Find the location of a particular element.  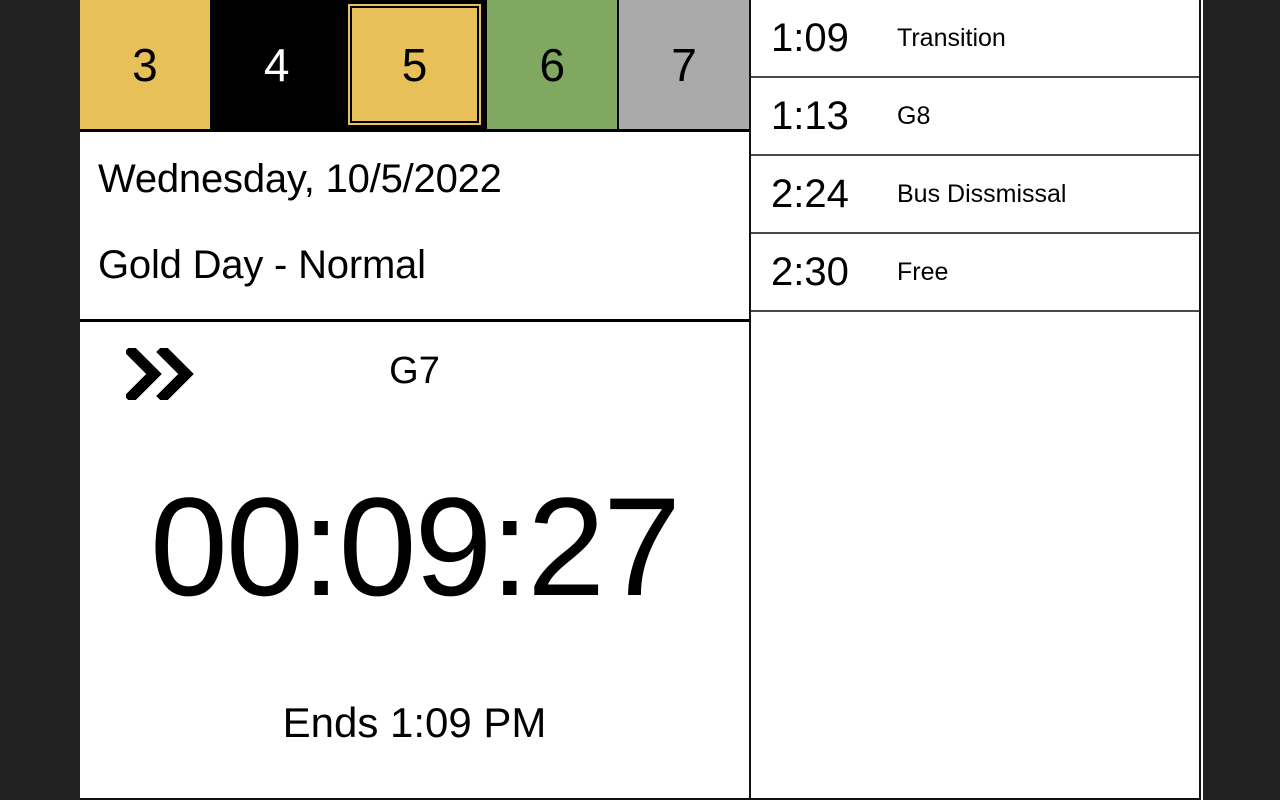

period-tab-4: 4 is located at coordinates (277, 64).